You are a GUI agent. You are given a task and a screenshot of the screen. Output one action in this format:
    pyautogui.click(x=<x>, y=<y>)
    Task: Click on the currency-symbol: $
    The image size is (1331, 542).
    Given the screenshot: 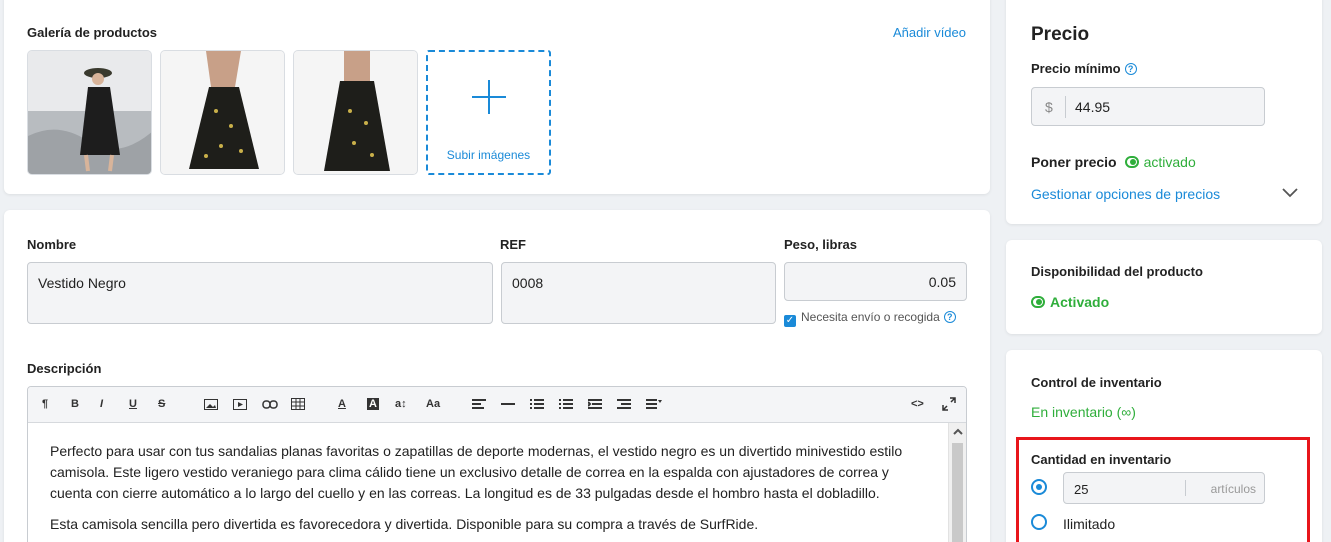 What is the action you would take?
    pyautogui.click(x=1049, y=107)
    